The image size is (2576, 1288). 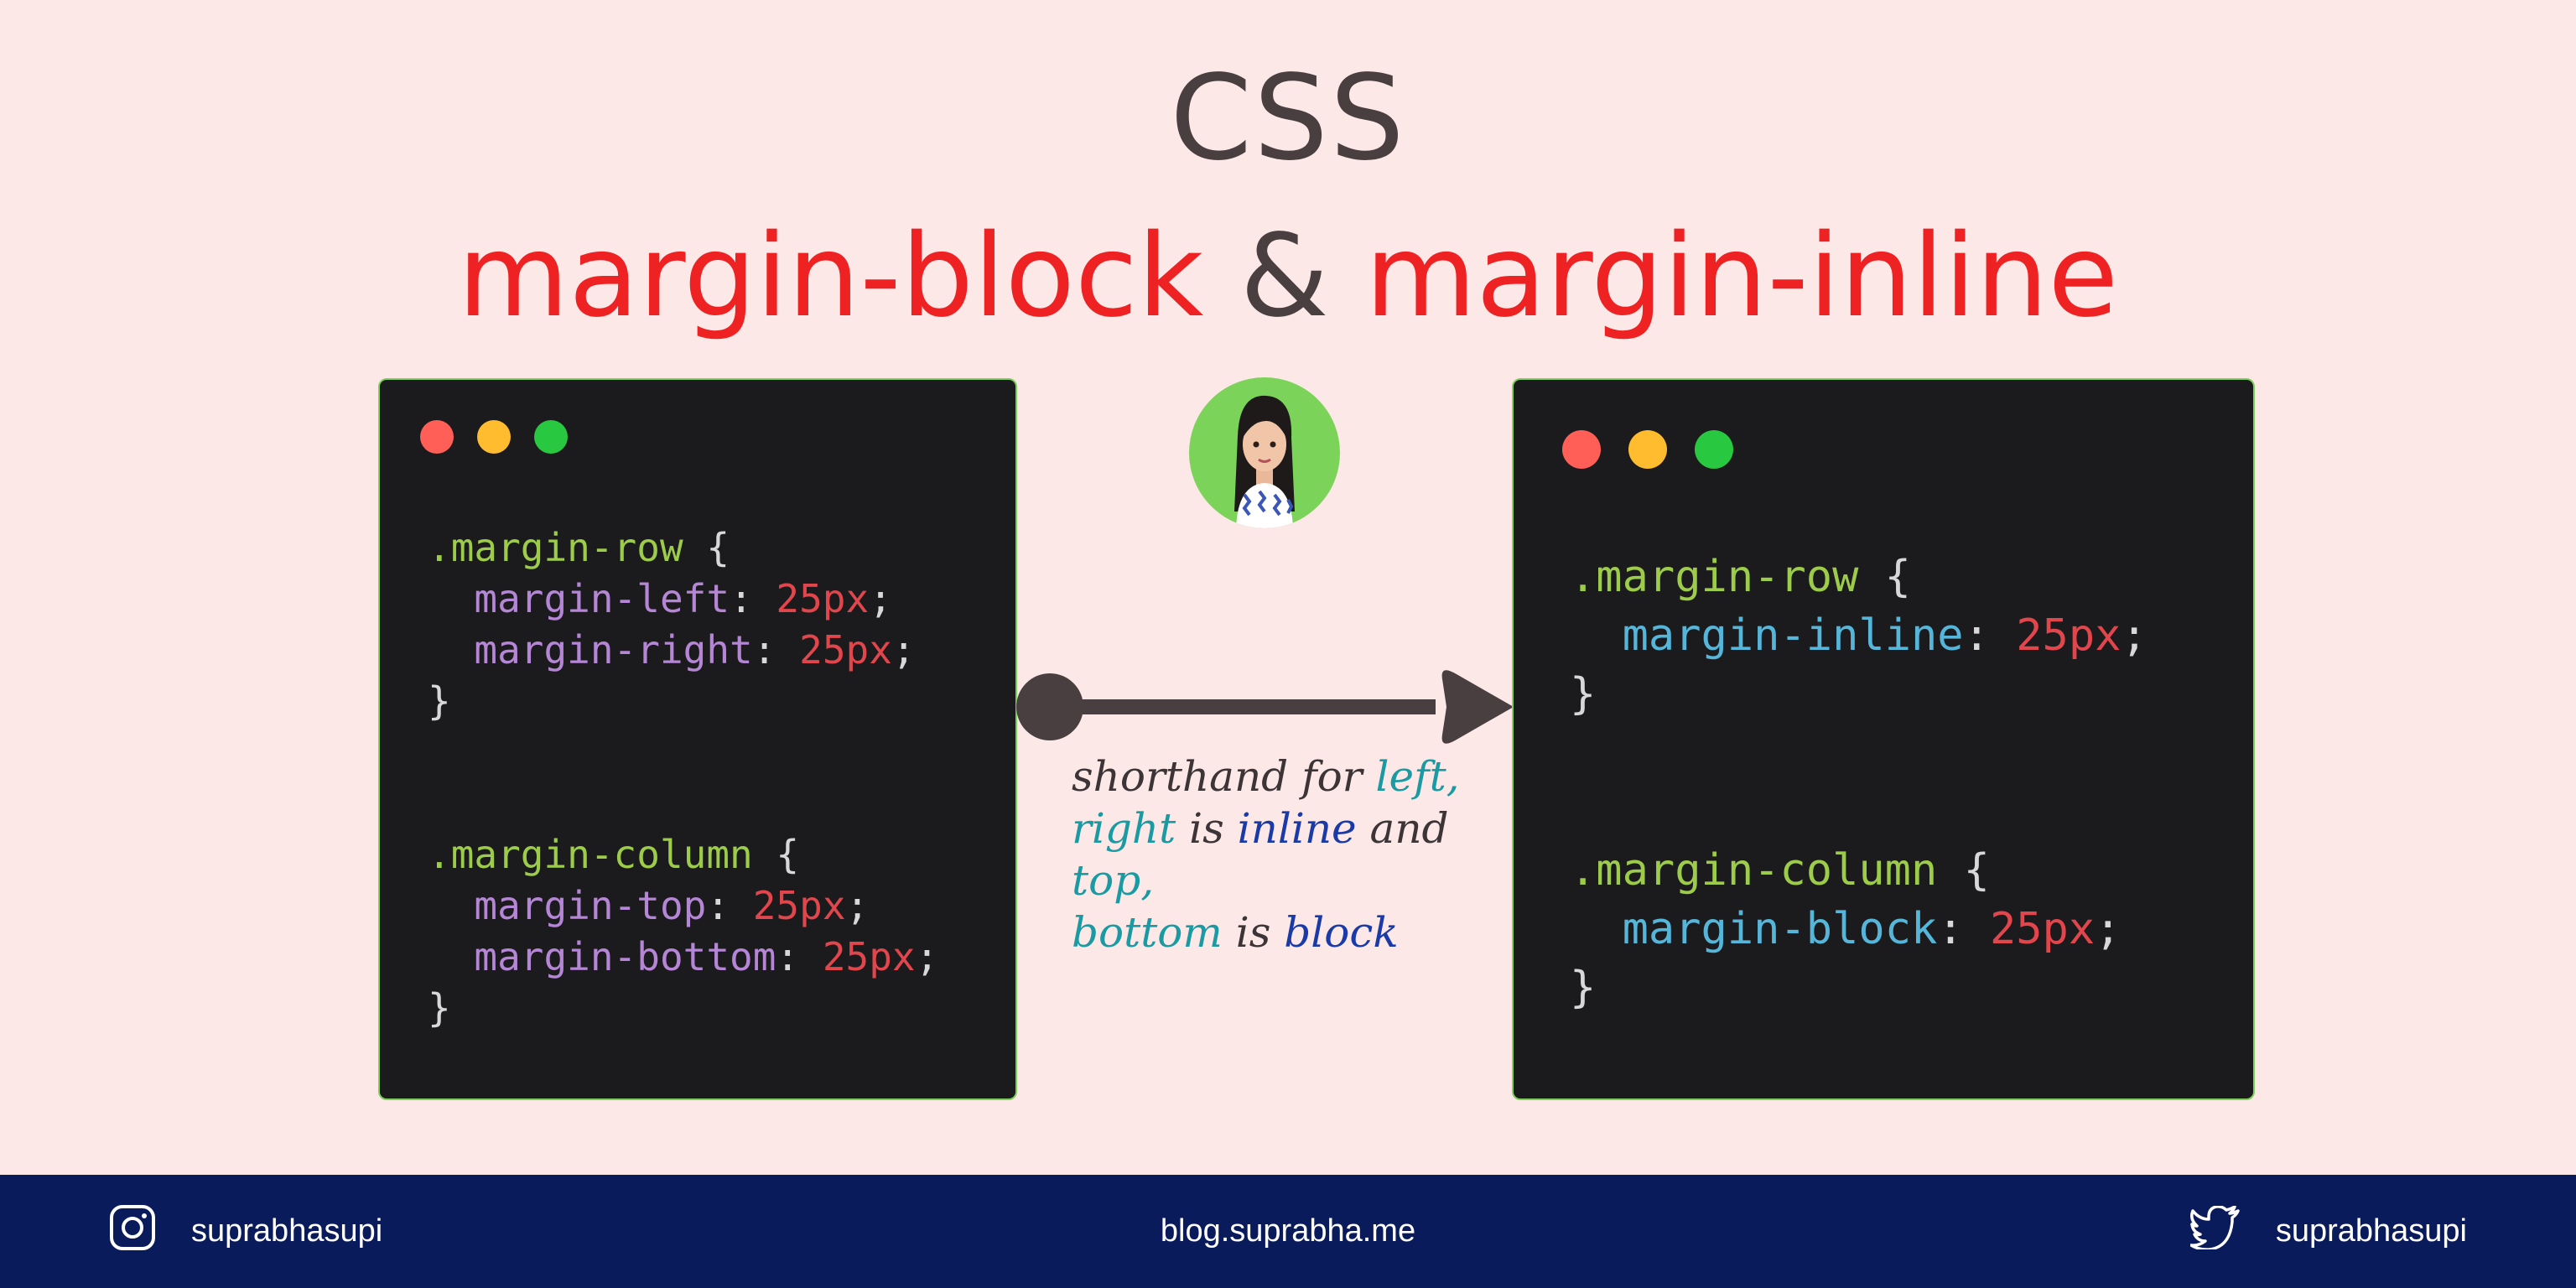 What do you see at coordinates (590, 905) in the screenshot?
I see `prop-margin-top: margin-top` at bounding box center [590, 905].